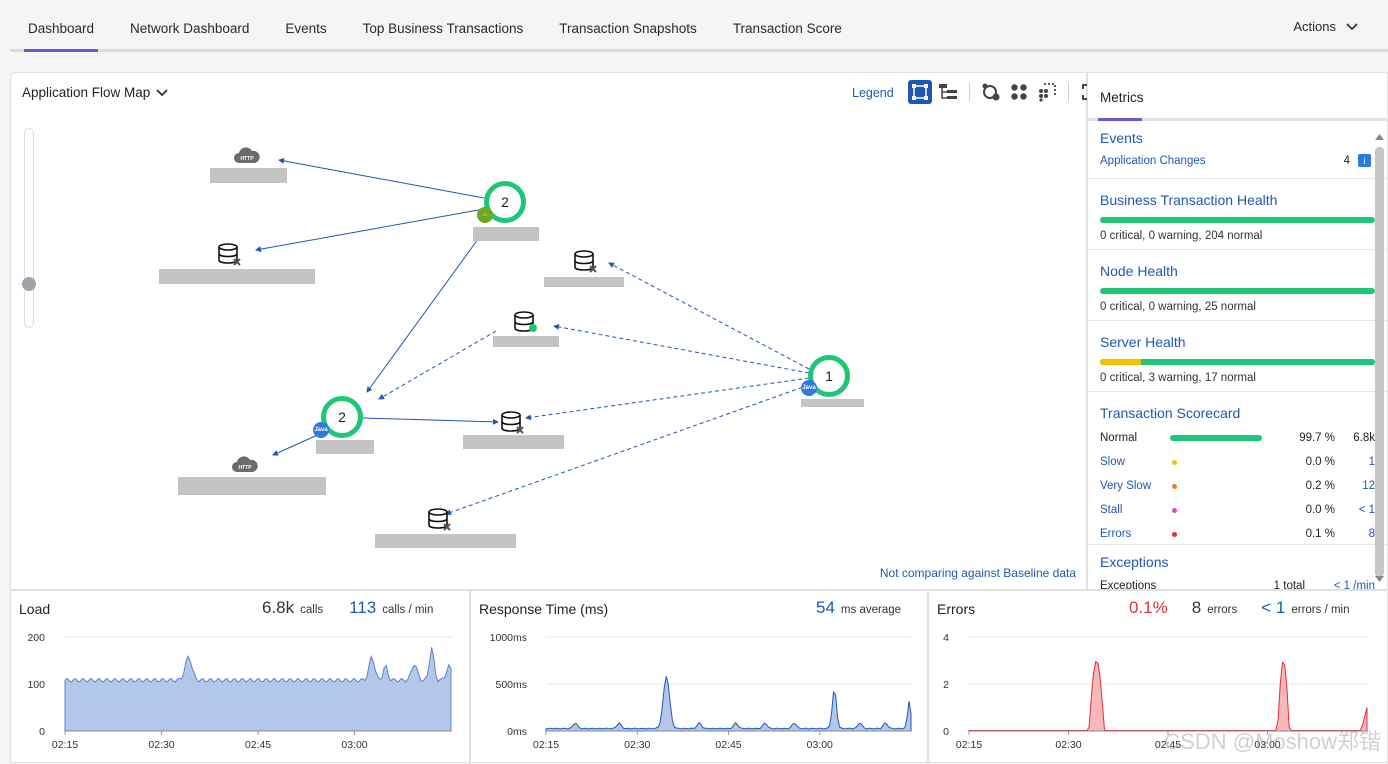 Image resolution: width=1388 pixels, height=764 pixels. I want to click on actions-menu: Actions, so click(1325, 26).